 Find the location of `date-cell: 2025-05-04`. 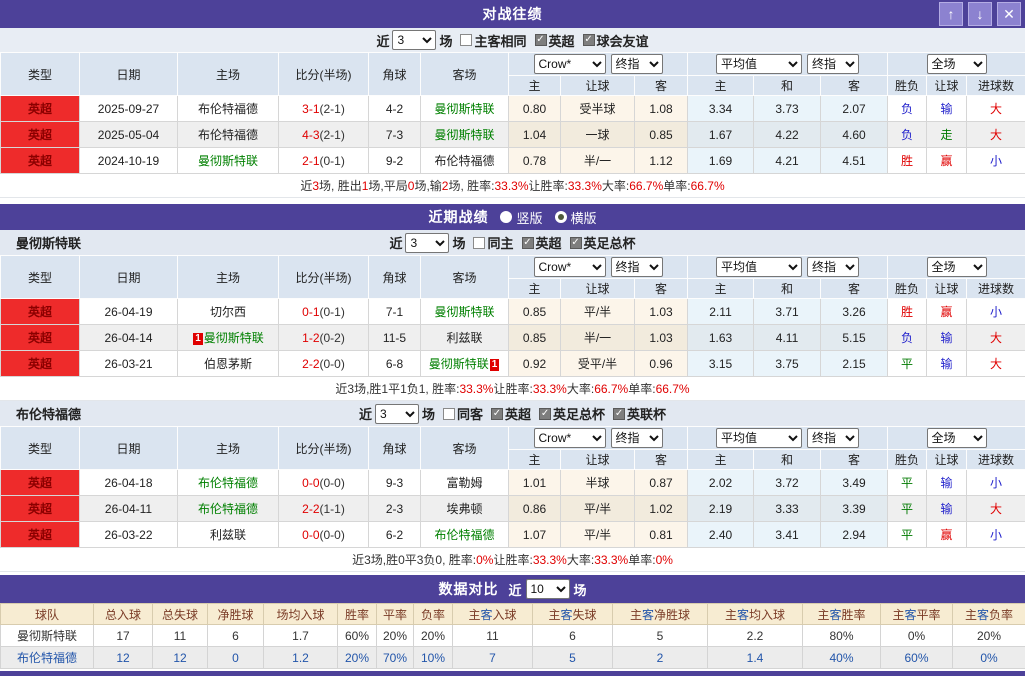

date-cell: 2025-05-04 is located at coordinates (128, 134).